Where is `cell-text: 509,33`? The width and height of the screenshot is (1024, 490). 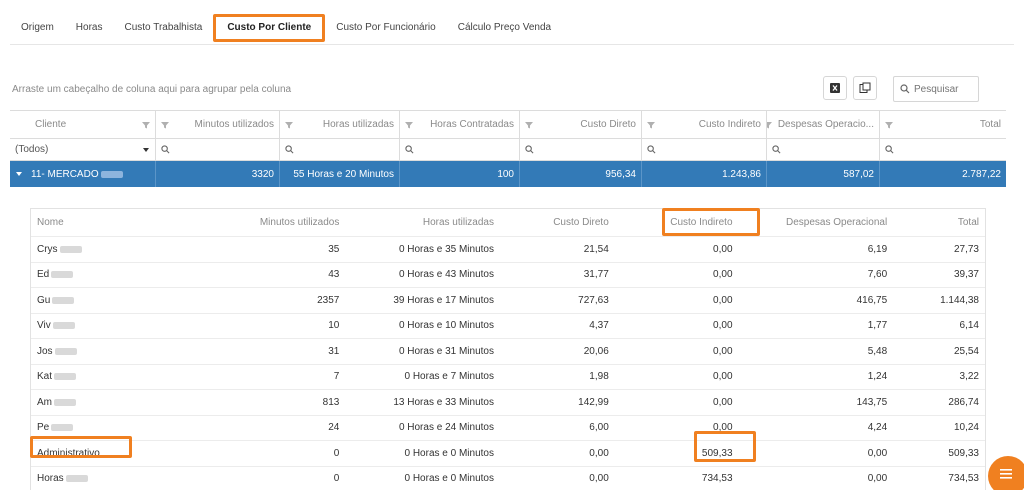
cell-text: 509,33 is located at coordinates (963, 453).